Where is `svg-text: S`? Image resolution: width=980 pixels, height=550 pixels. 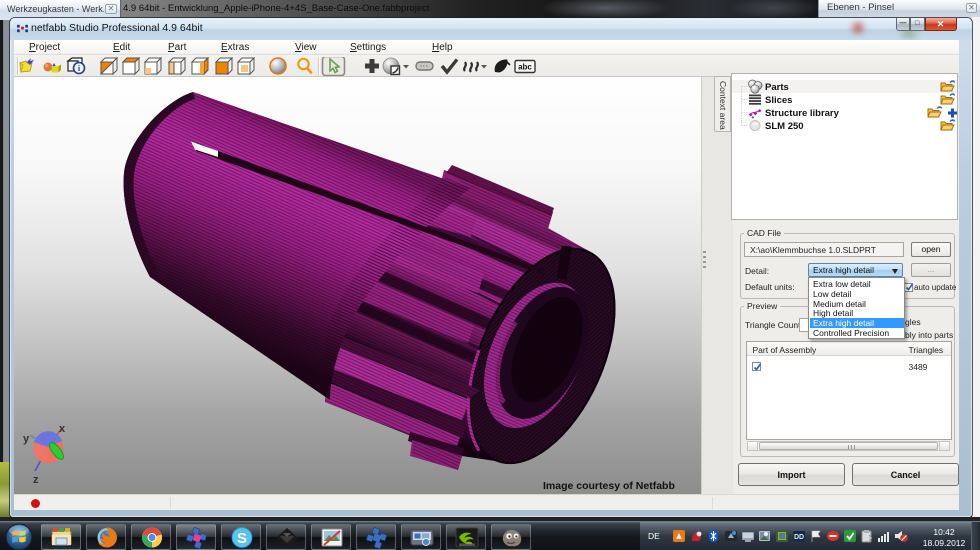 svg-text: S is located at coordinates (242, 538).